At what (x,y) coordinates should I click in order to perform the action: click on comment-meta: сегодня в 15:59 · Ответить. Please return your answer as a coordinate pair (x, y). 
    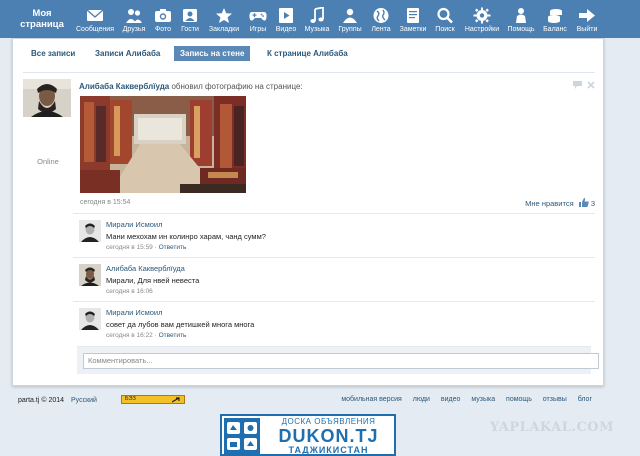
    Looking at the image, I should click on (146, 247).